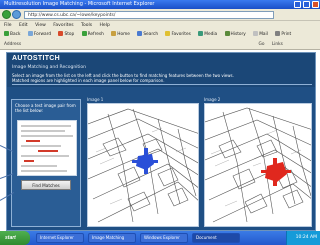 This screenshot has height=245, width=320. Describe the element at coordinates (168, 33) in the screenshot. I see `star-icon` at that location.